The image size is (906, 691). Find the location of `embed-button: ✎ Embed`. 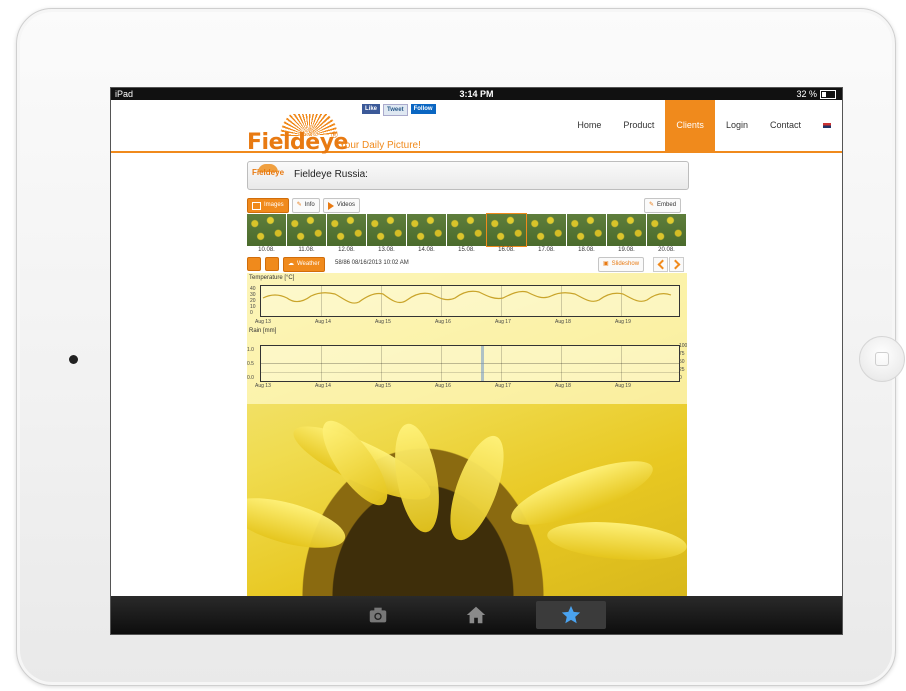

embed-button: ✎ Embed is located at coordinates (663, 205).